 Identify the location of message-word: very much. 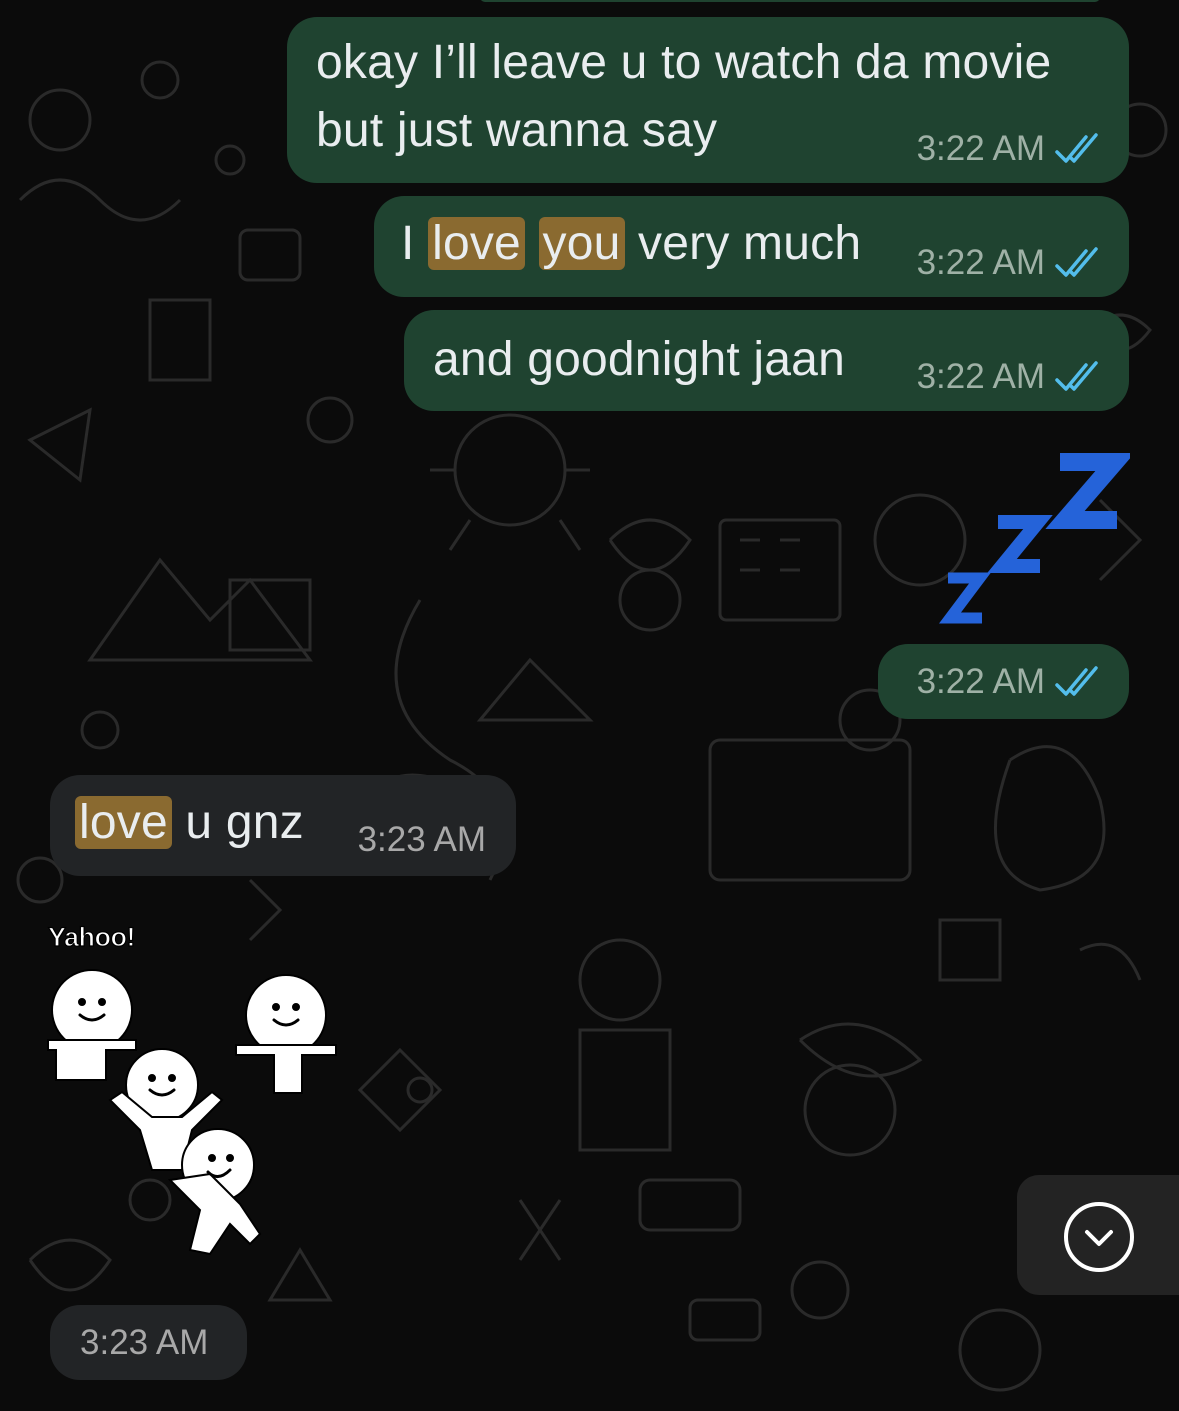
(750, 243).